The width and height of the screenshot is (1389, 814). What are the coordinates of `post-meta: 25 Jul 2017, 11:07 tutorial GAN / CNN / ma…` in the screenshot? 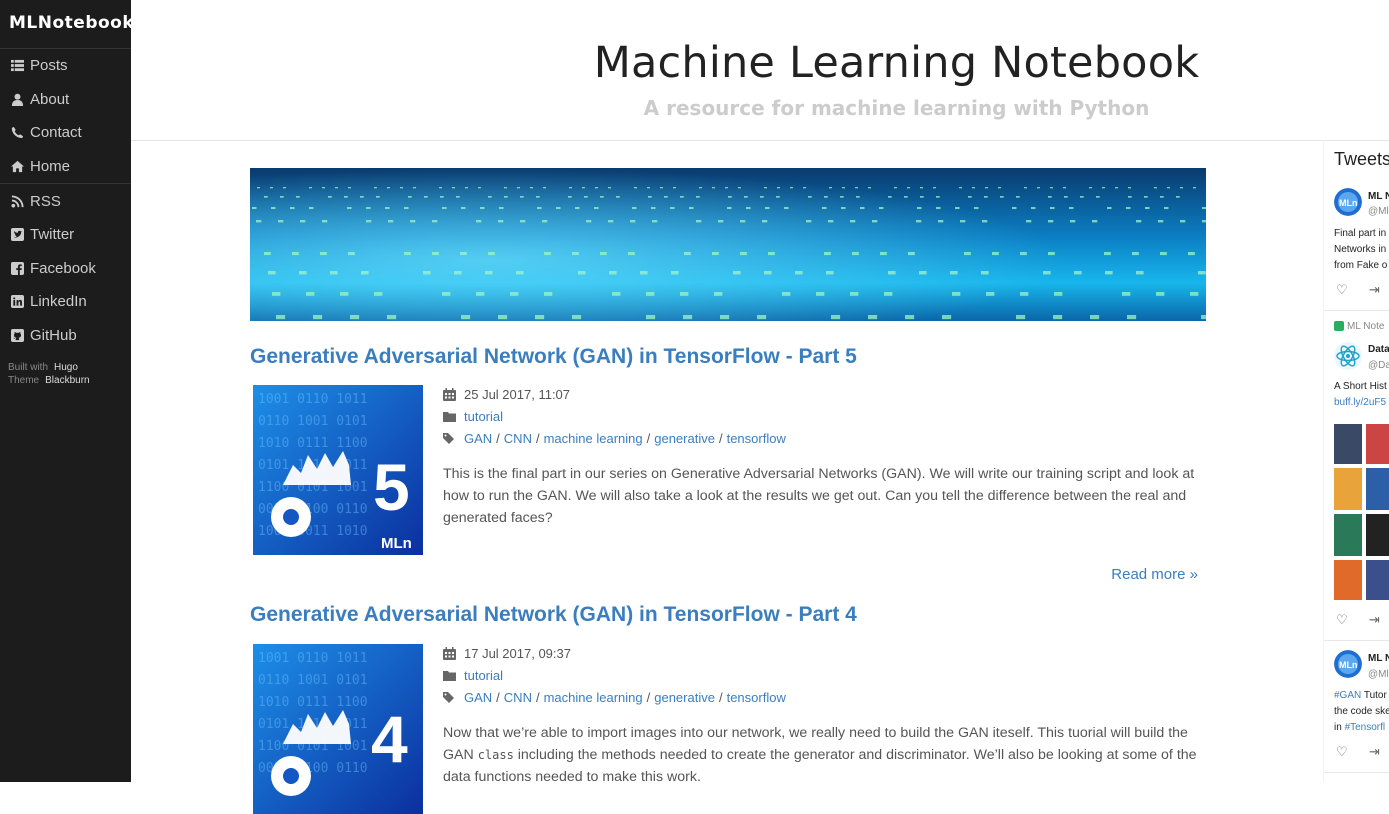 It's located at (614, 416).